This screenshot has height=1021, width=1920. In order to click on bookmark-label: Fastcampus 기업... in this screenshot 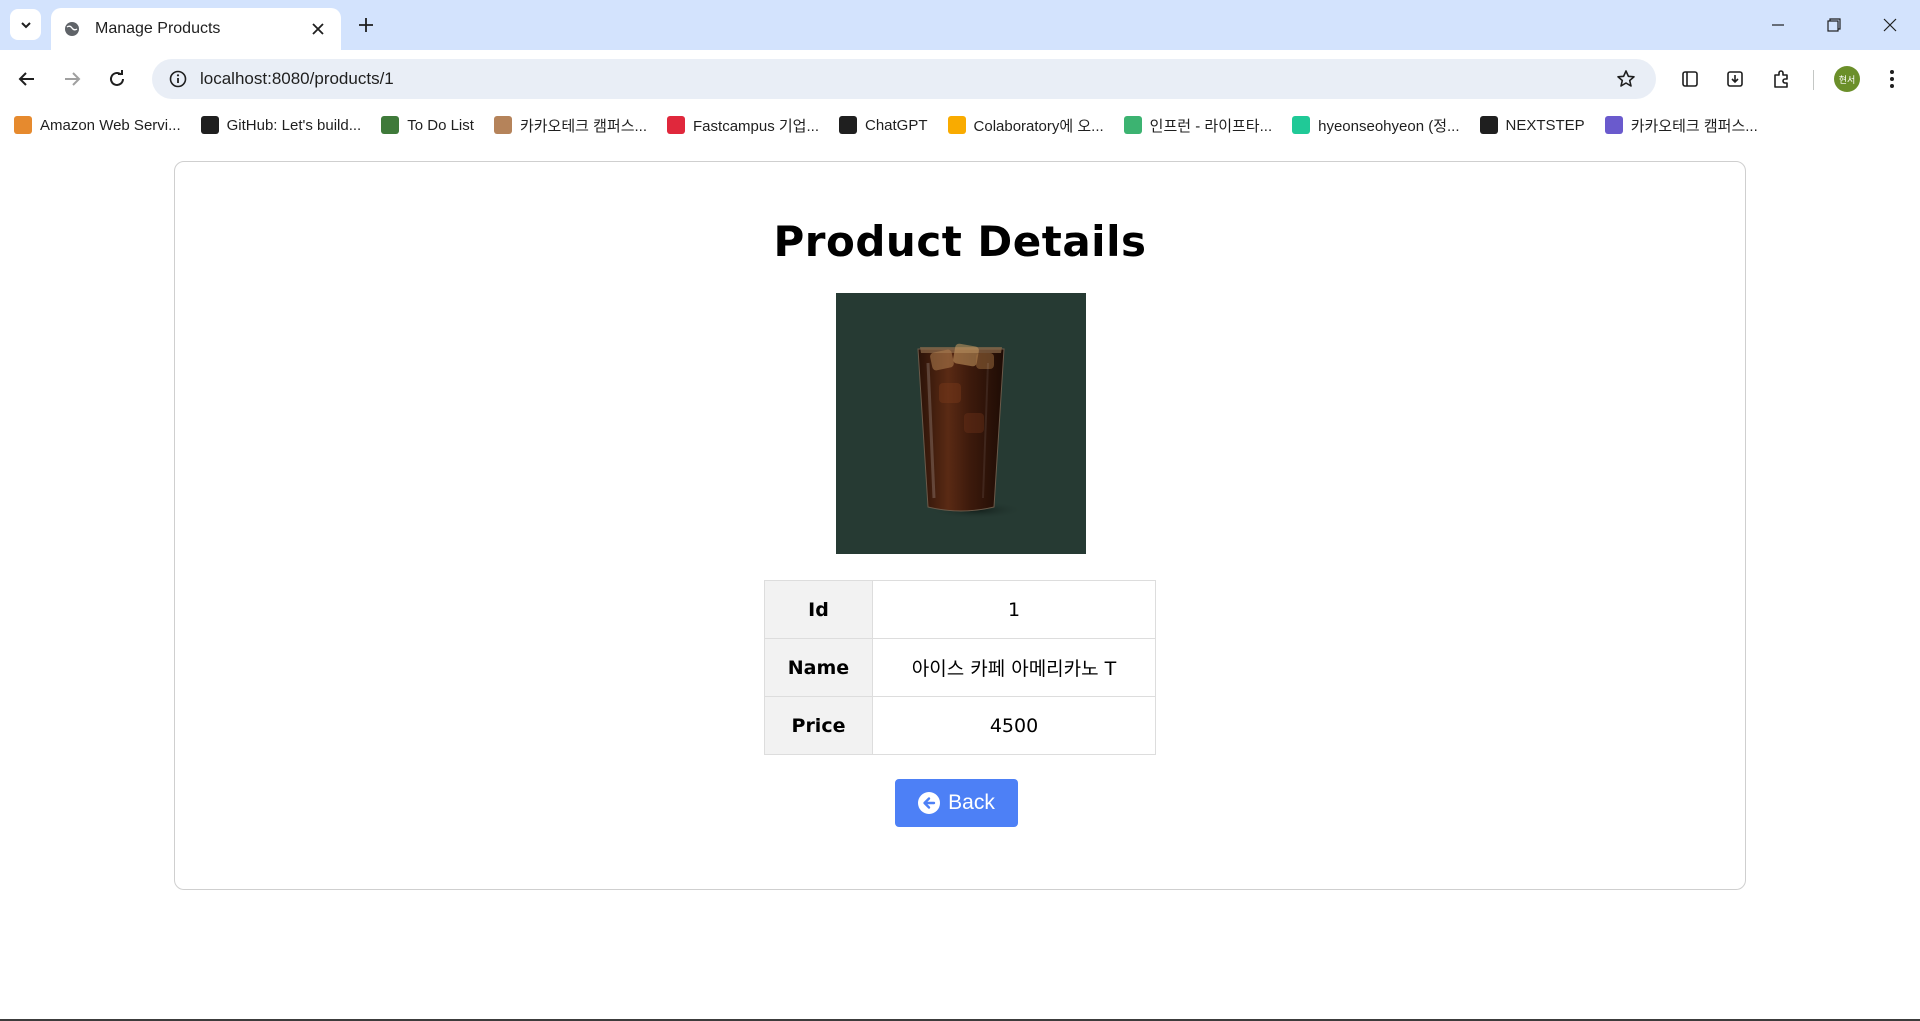, I will do `click(756, 126)`.